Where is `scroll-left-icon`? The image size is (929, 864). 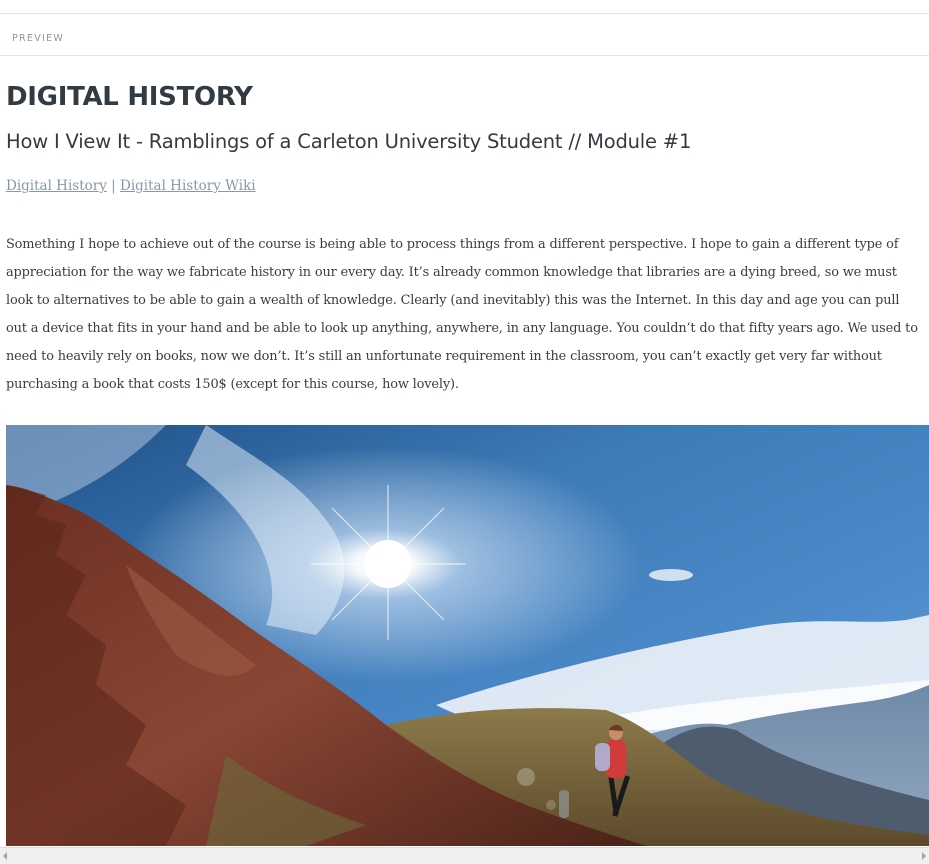 scroll-left-icon is located at coordinates (5, 856).